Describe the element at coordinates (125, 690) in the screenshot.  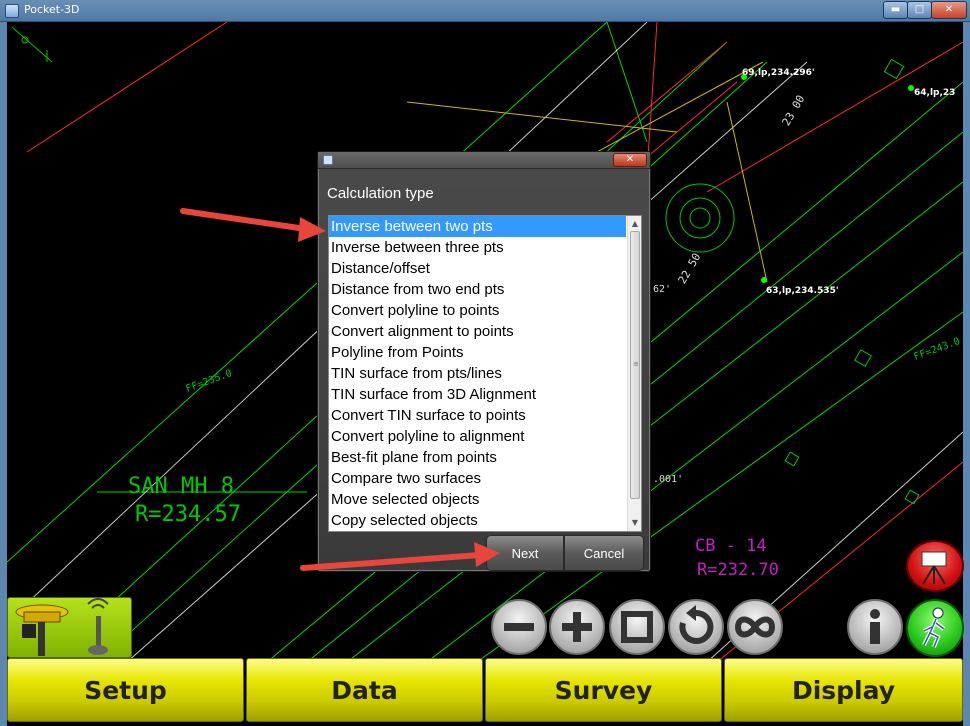
I see `setup-button: Setup` at that location.